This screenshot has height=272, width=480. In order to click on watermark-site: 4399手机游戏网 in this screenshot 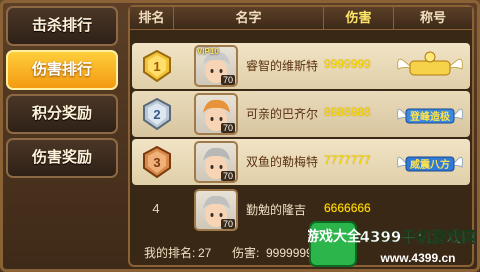, I will do `click(418, 237)`.